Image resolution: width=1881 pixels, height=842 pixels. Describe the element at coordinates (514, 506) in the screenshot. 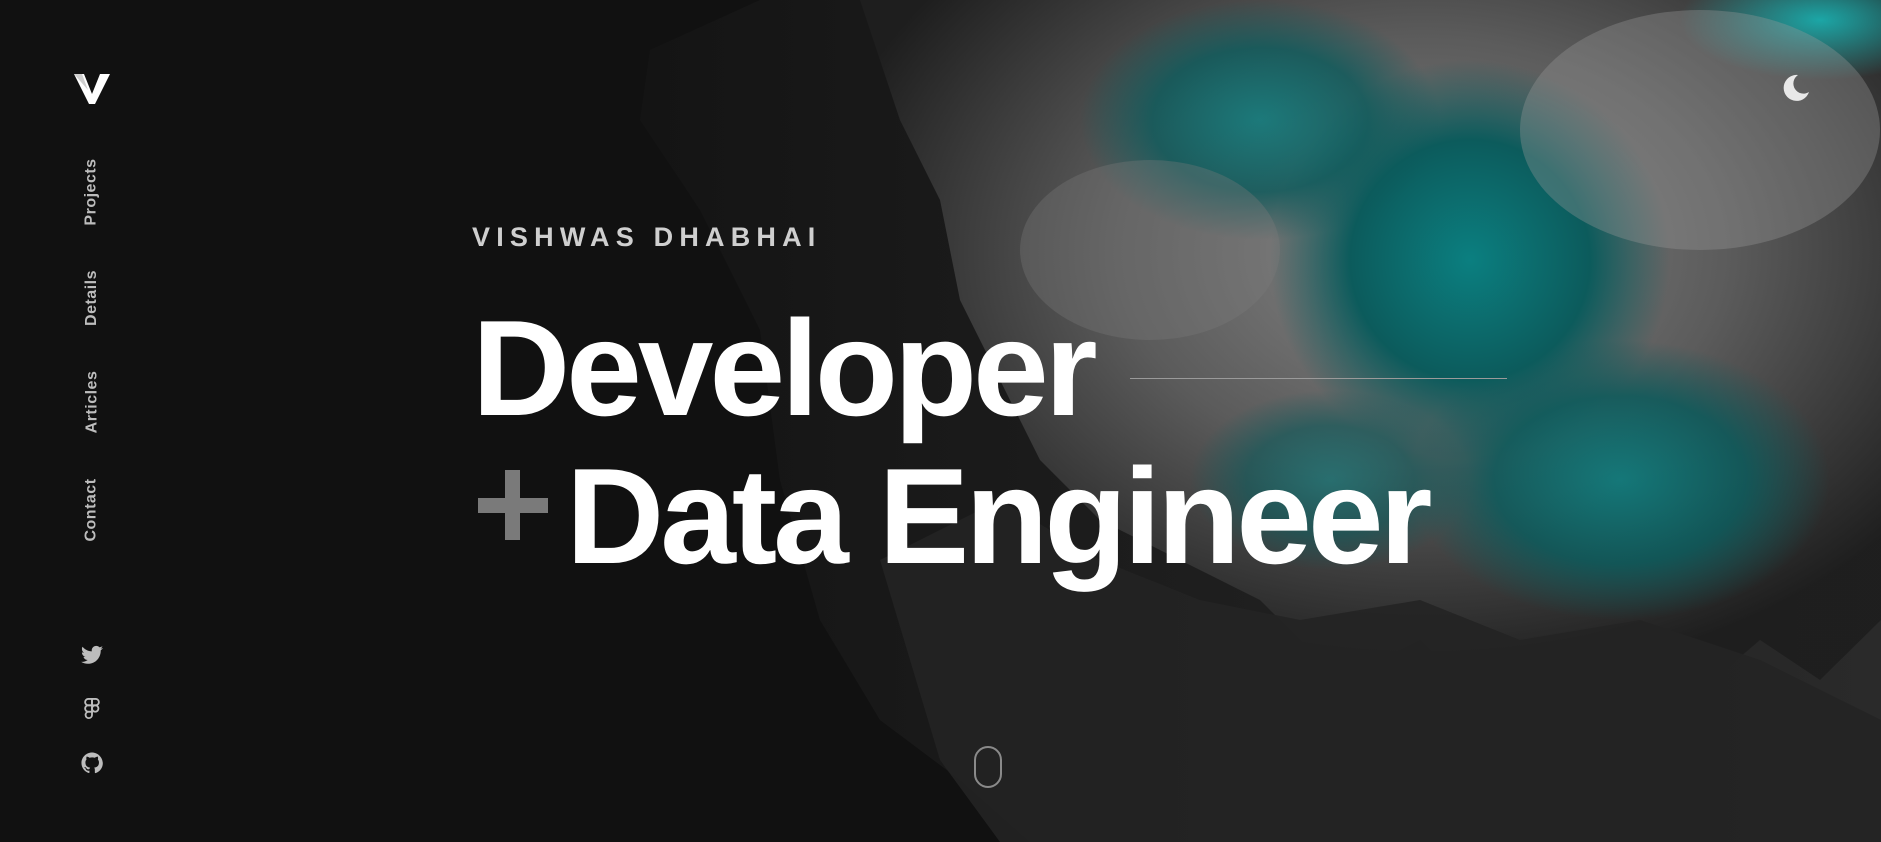

I see `plus-icon` at that location.